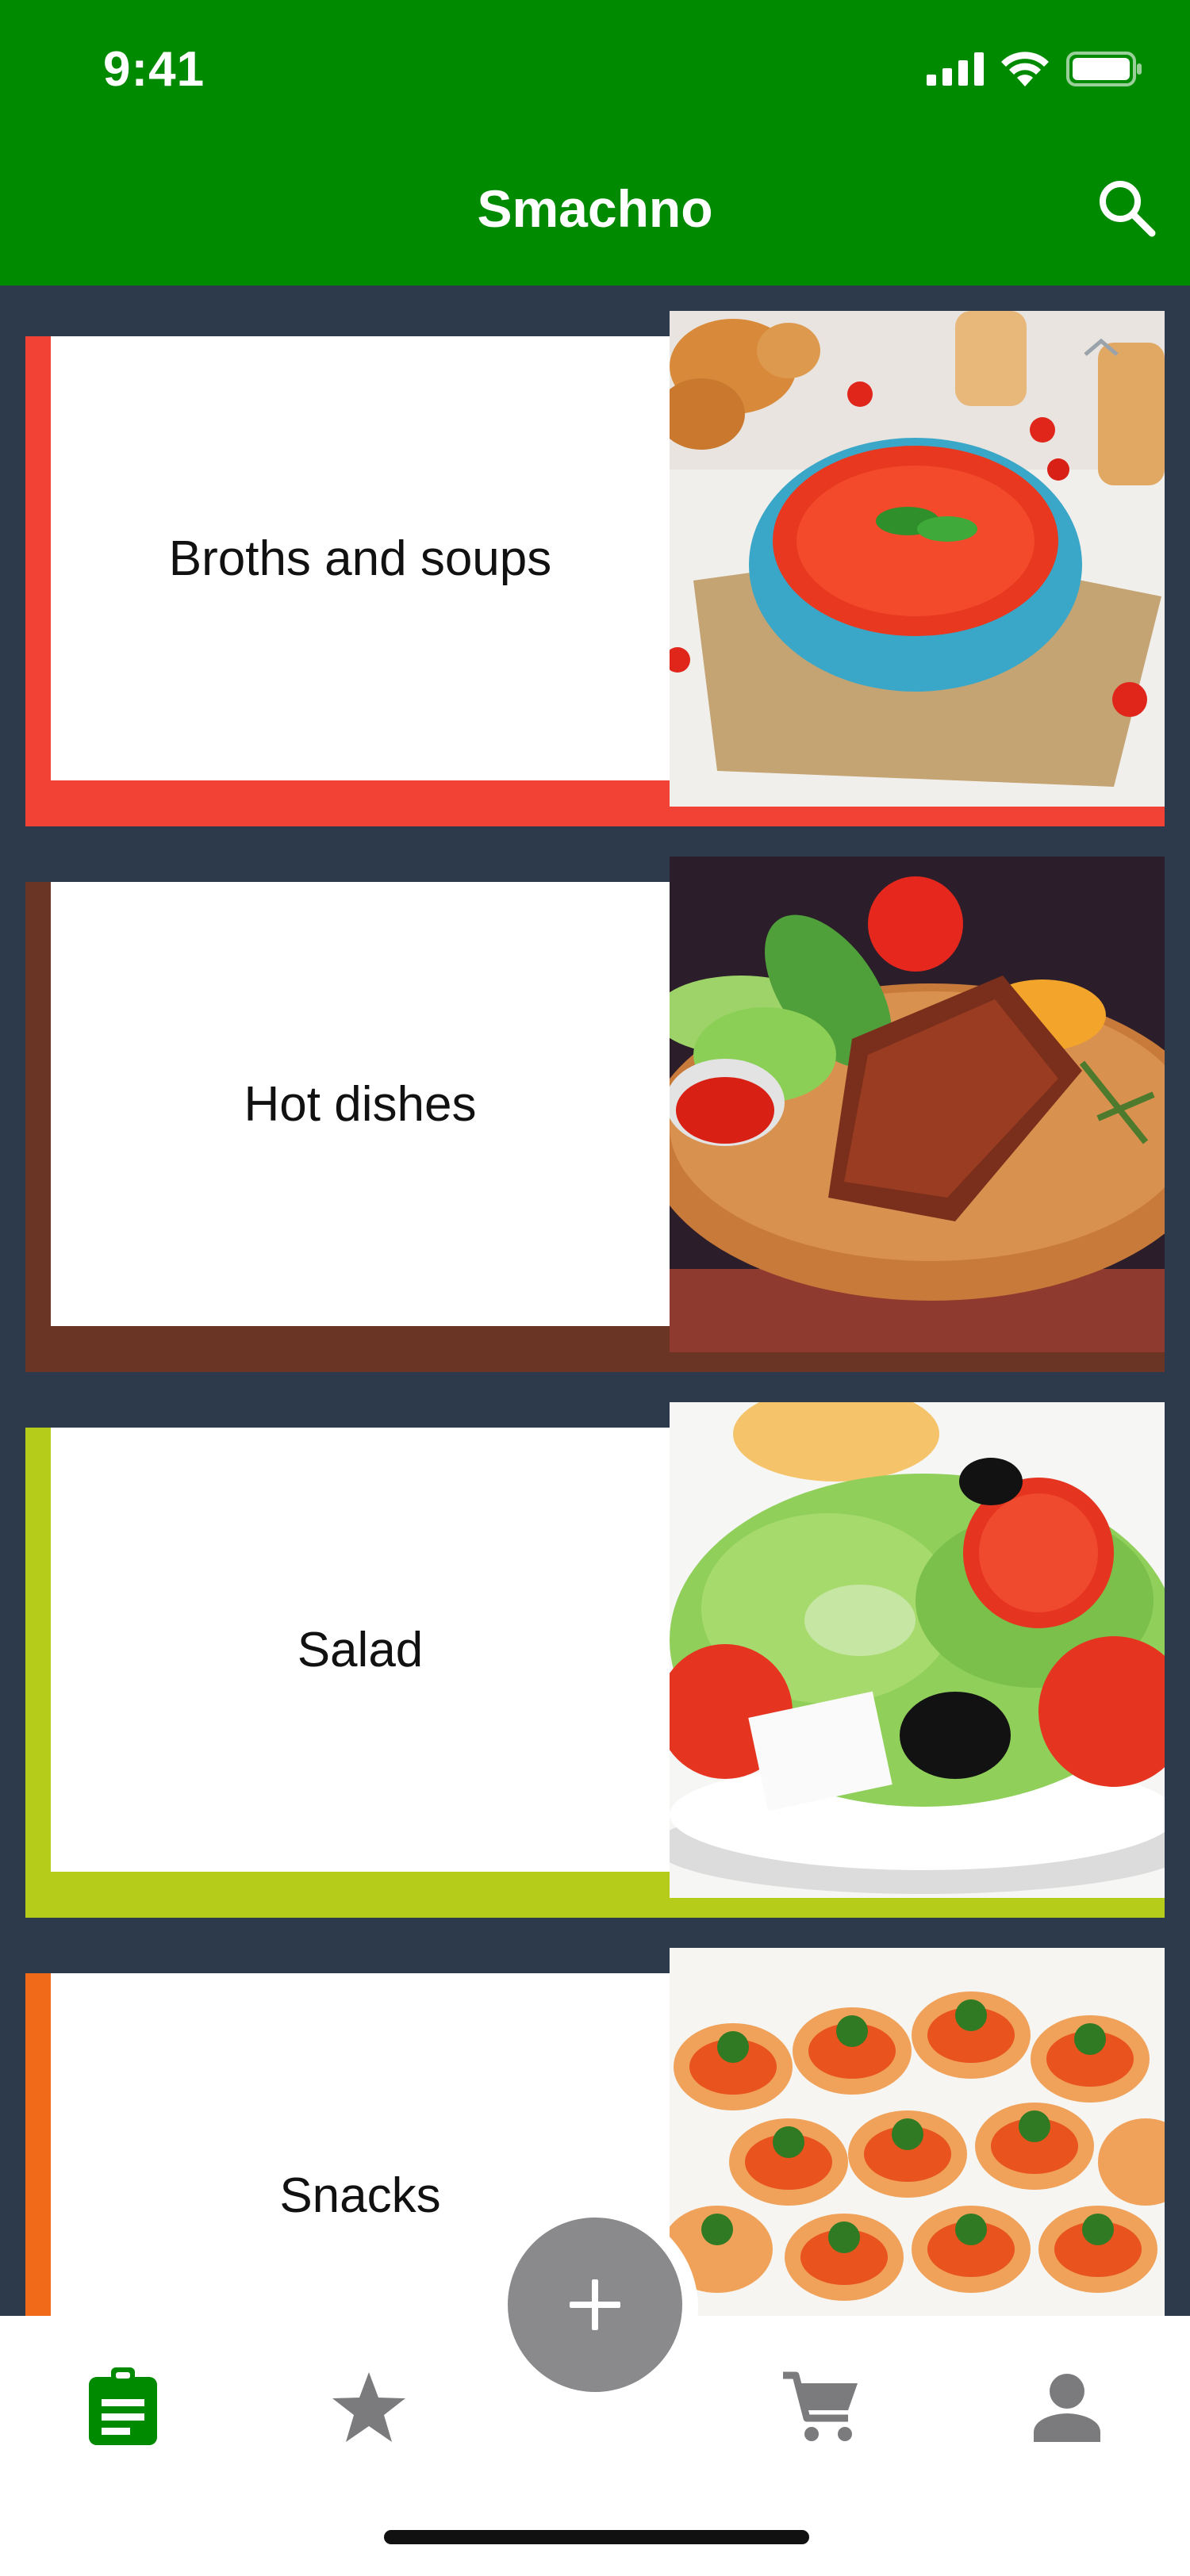 This screenshot has width=1190, height=2576. I want to click on category-label: Snacks, so click(360, 2195).